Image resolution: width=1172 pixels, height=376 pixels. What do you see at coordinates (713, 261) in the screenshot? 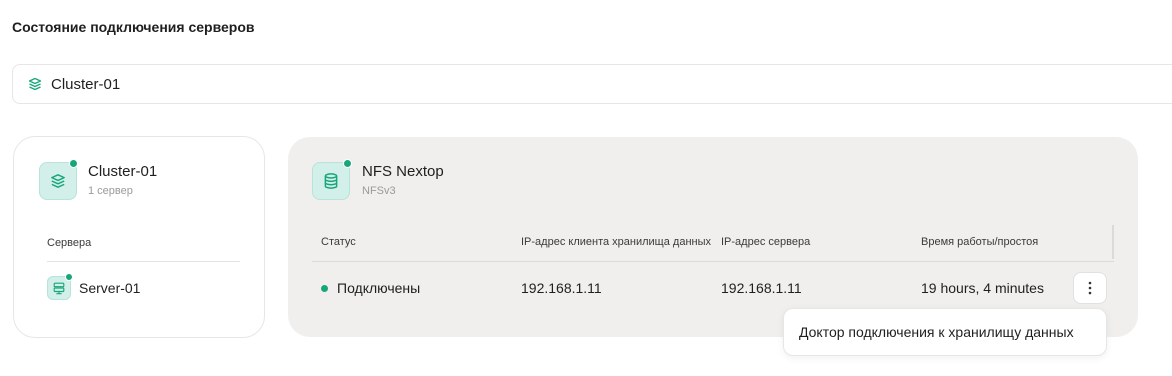
I see `table-divider` at bounding box center [713, 261].